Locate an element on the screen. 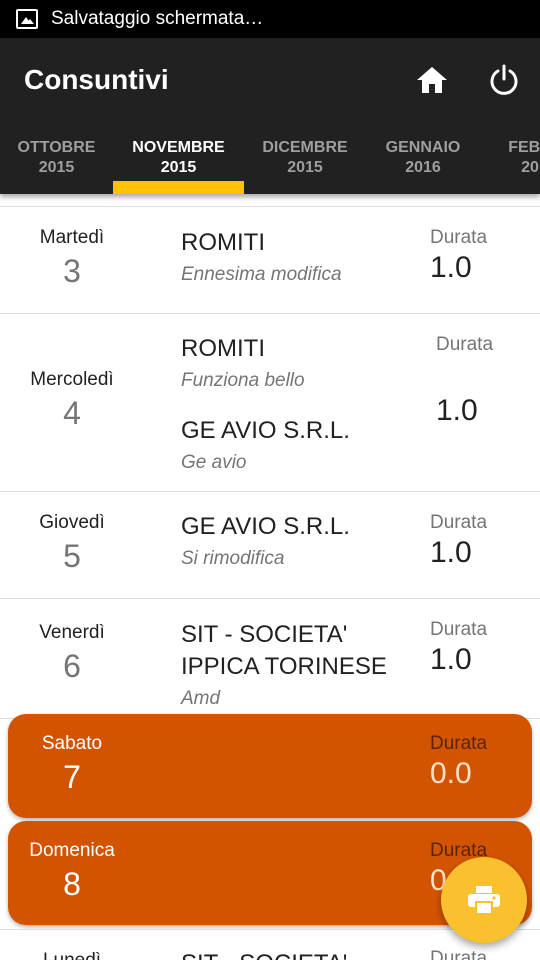  entry-note: Funziona bello is located at coordinates (243, 380).